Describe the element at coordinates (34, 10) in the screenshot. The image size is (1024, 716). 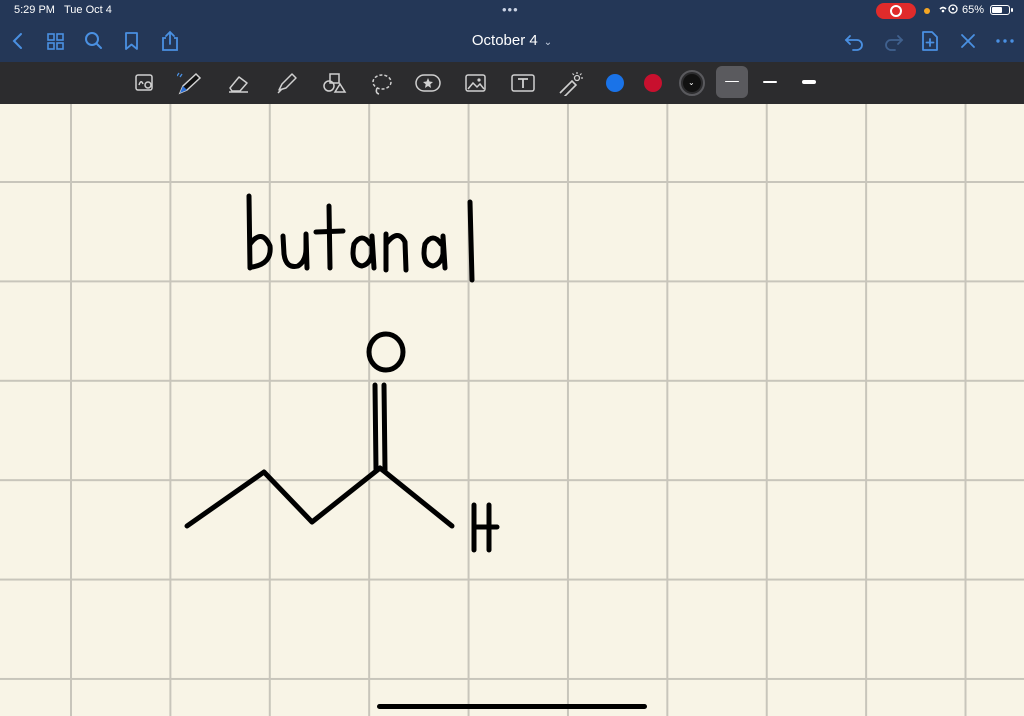
I see `clock: 5:29 PM` at that location.